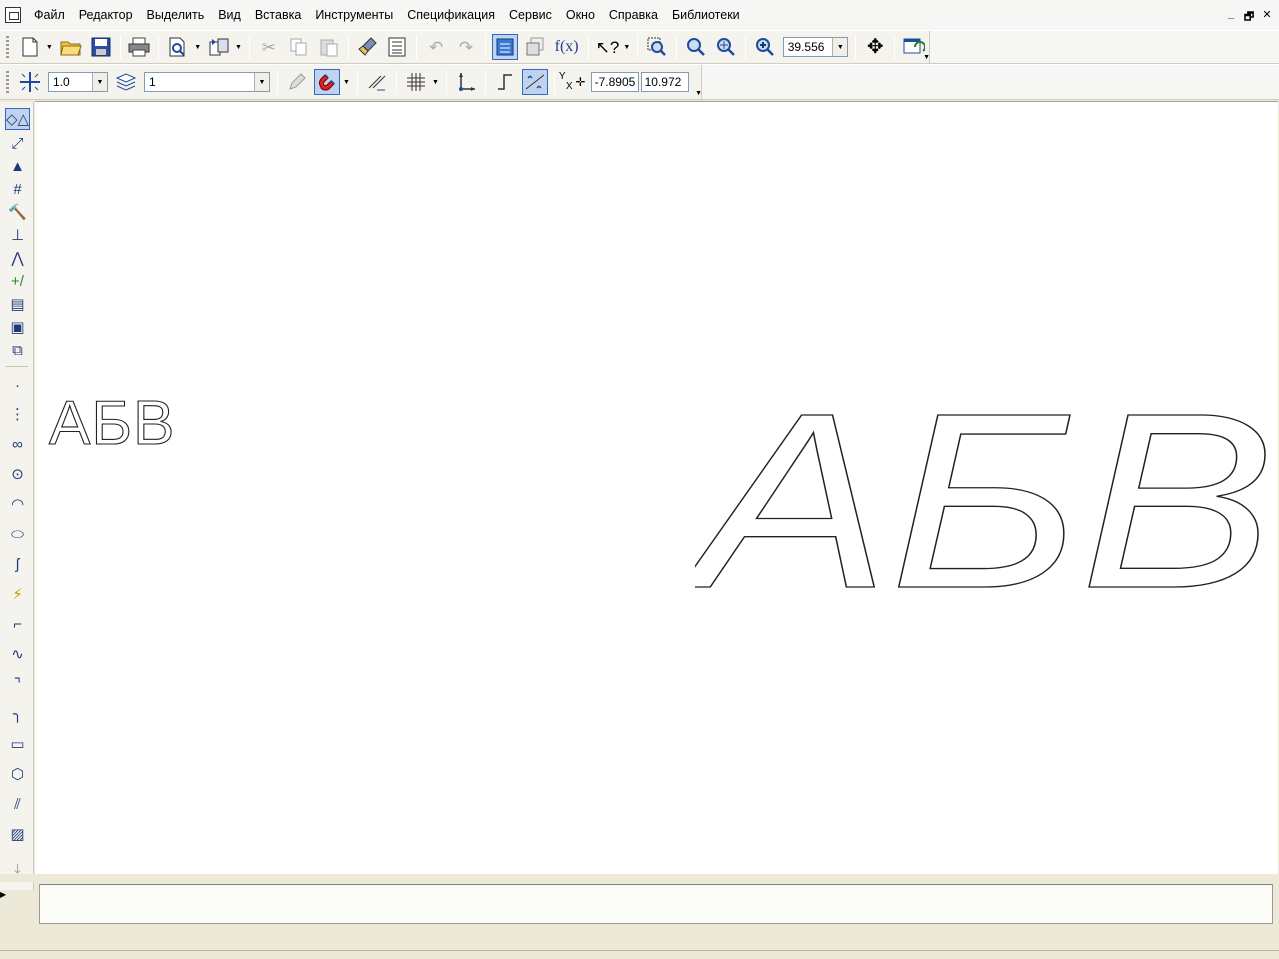 Image resolution: width=1279 pixels, height=959 pixels. What do you see at coordinates (297, 82) in the screenshot?
I see `orthogonal-button` at bounding box center [297, 82].